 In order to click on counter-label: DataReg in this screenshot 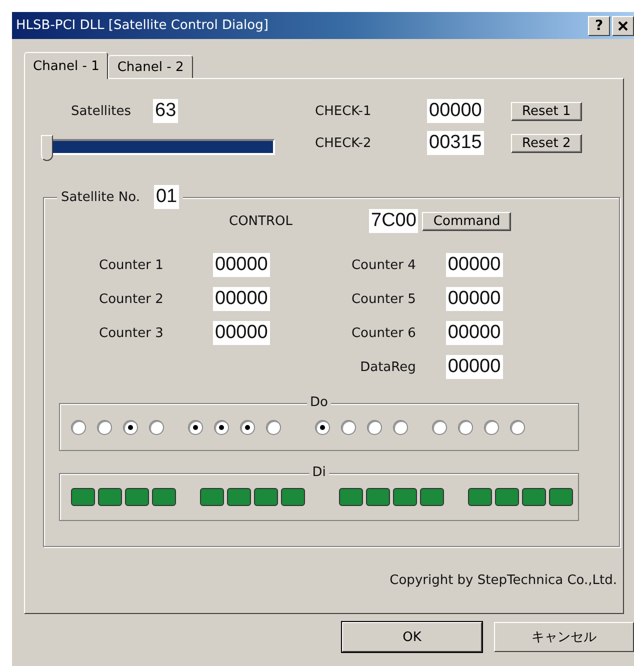, I will do `click(387, 367)`.